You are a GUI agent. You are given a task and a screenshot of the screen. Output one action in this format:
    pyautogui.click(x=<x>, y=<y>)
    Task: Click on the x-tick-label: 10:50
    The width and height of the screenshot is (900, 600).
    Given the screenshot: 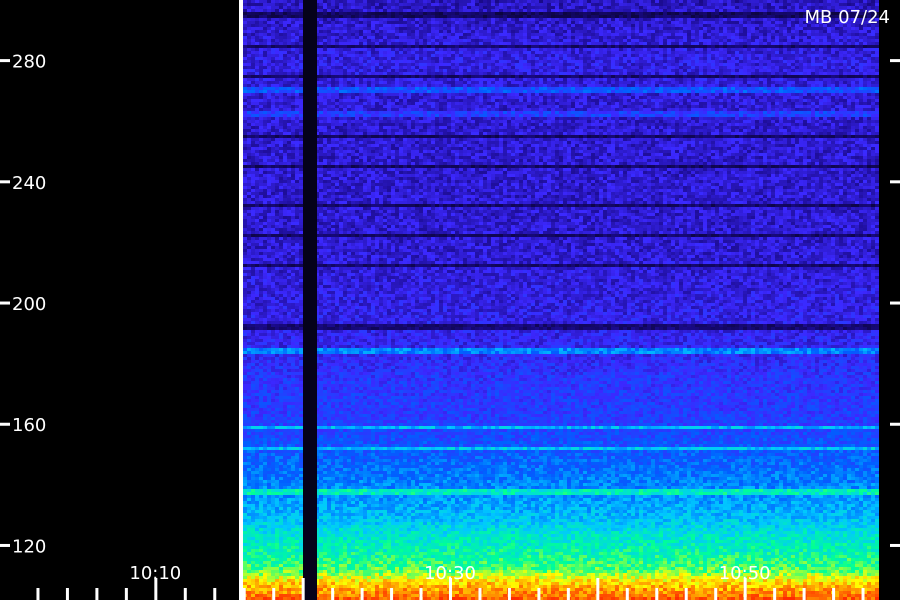 What is the action you would take?
    pyautogui.click(x=745, y=573)
    